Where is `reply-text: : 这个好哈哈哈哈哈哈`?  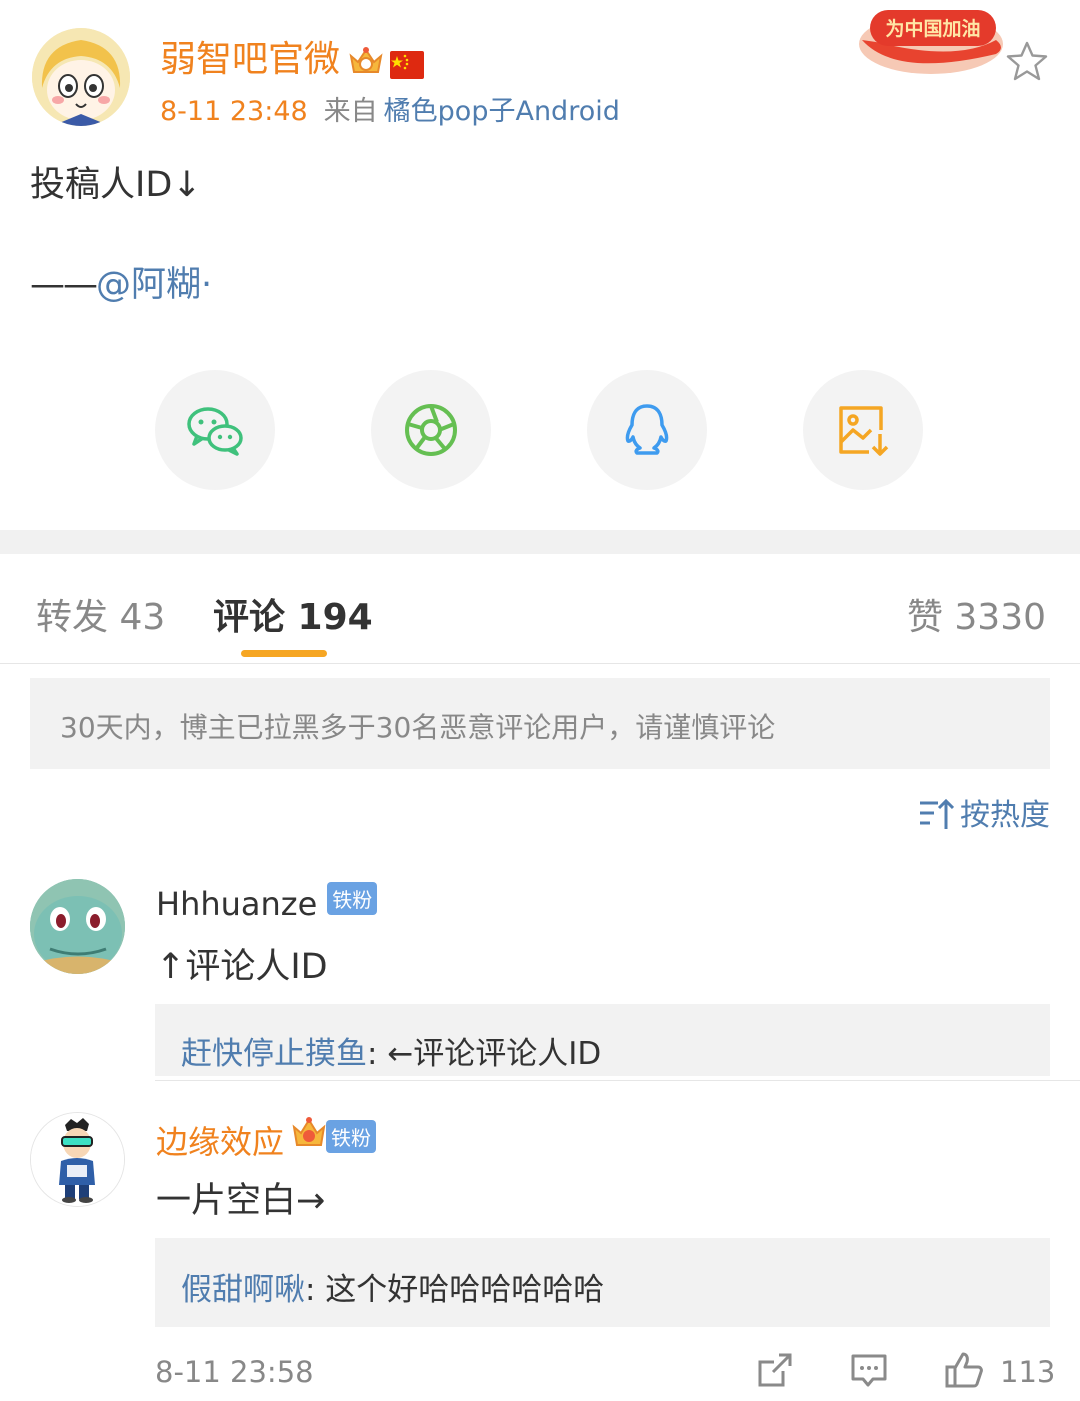
reply-text: : 这个好哈哈哈哈哈哈 is located at coordinates (455, 1290).